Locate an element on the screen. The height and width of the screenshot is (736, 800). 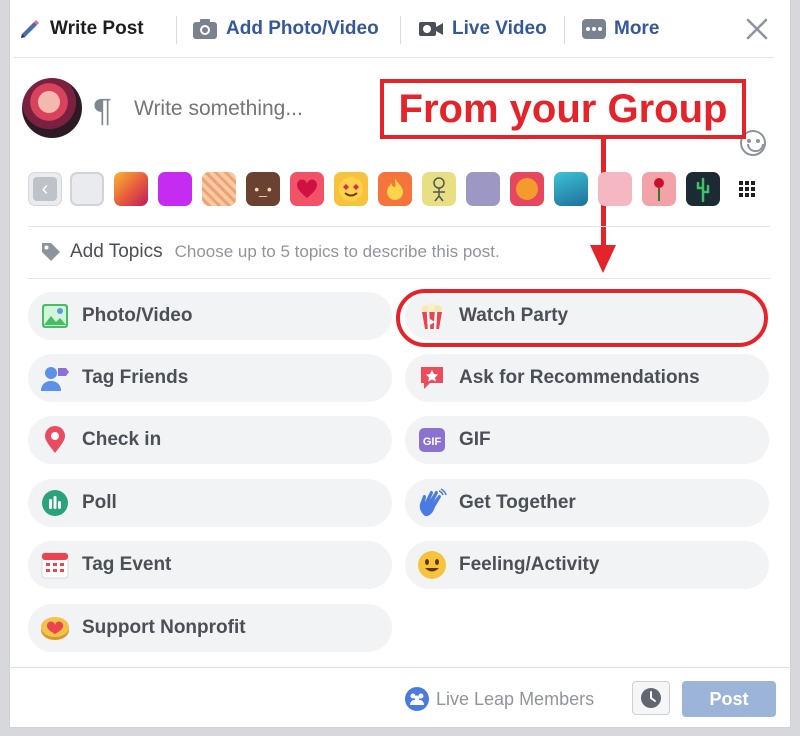
action-label: Ask for Recommendations is located at coordinates (579, 377).